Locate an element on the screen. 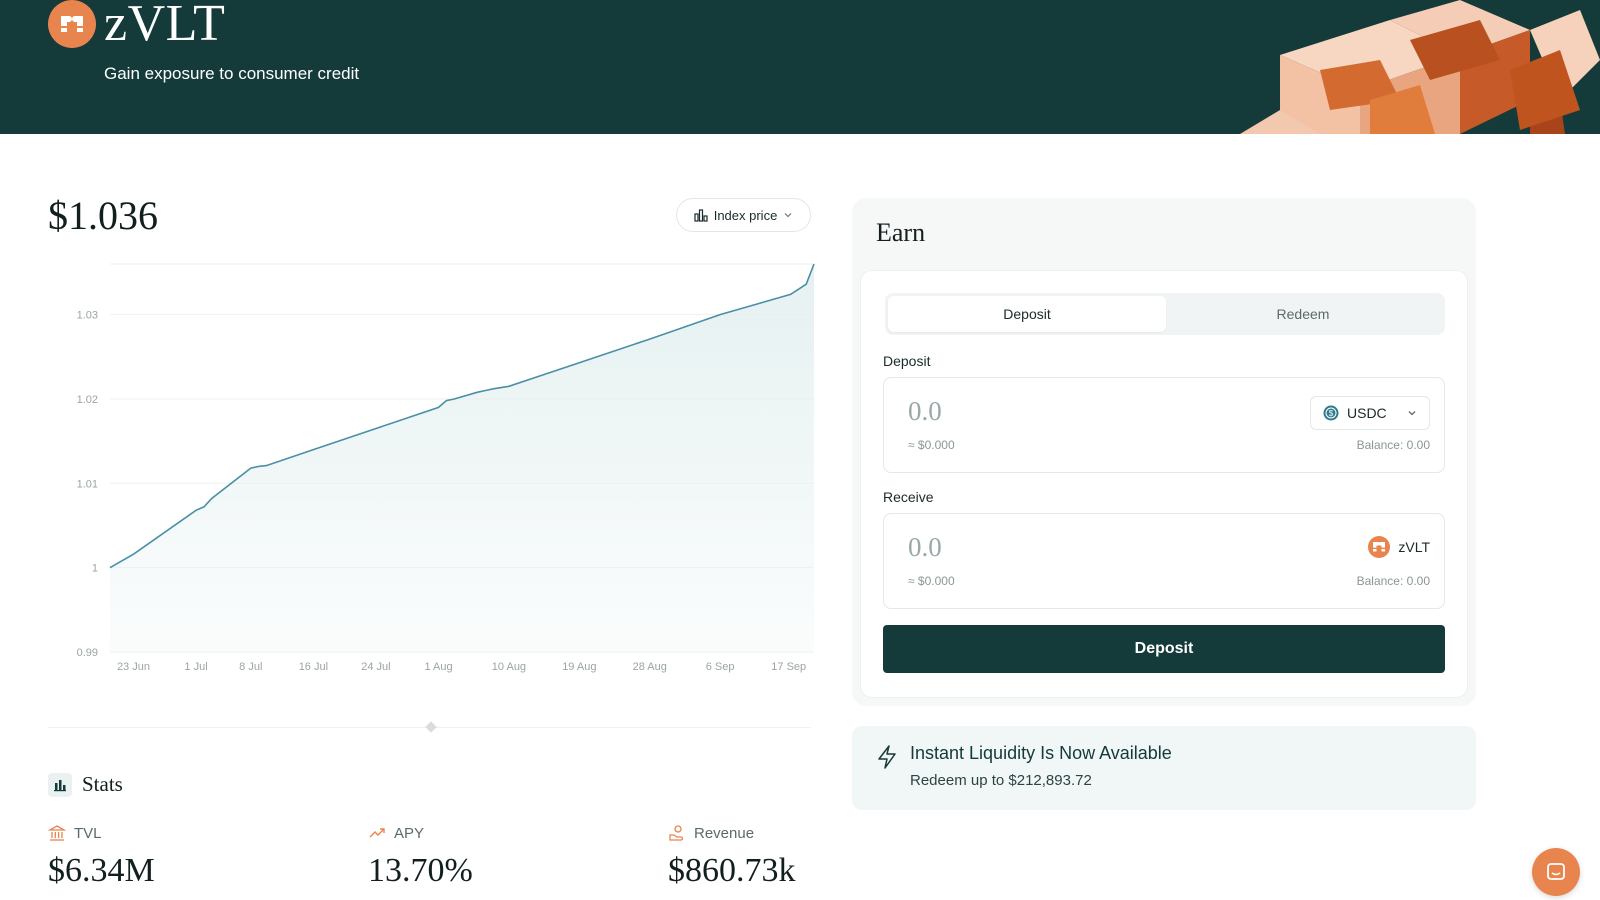  deposit-amount-field: 0.0 ≈ $0.000 $ USDC Balance: 0.00 is located at coordinates (1164, 425).